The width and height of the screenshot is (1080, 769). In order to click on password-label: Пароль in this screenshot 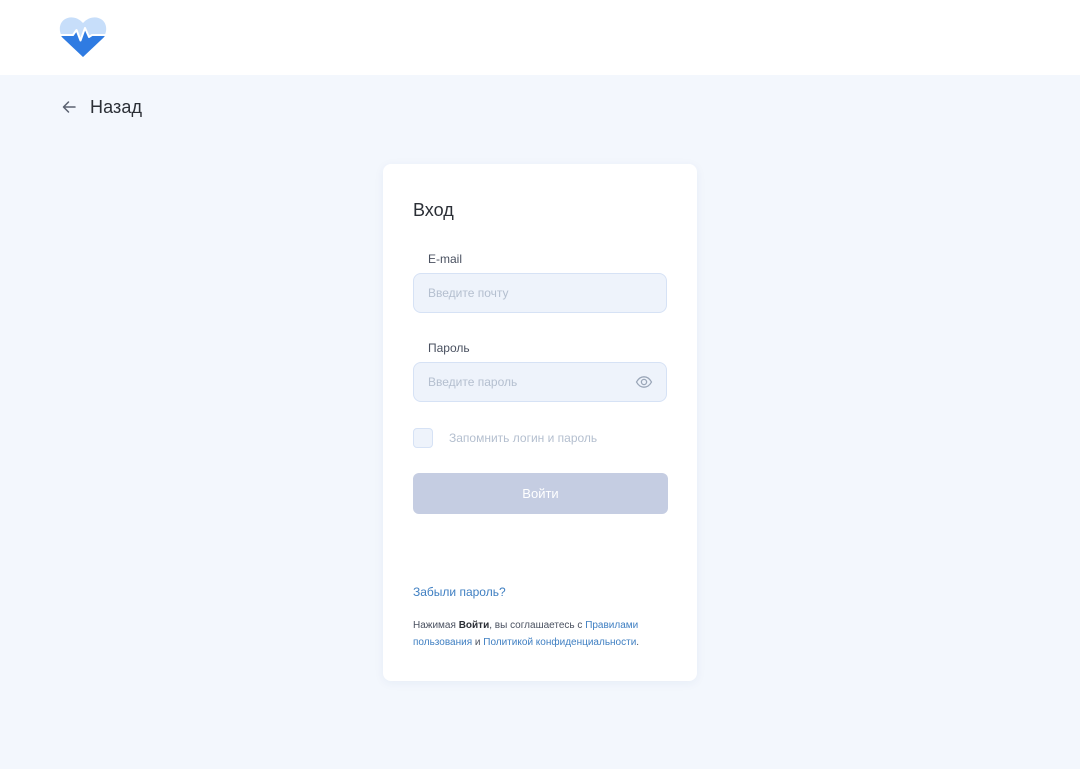, I will do `click(449, 348)`.